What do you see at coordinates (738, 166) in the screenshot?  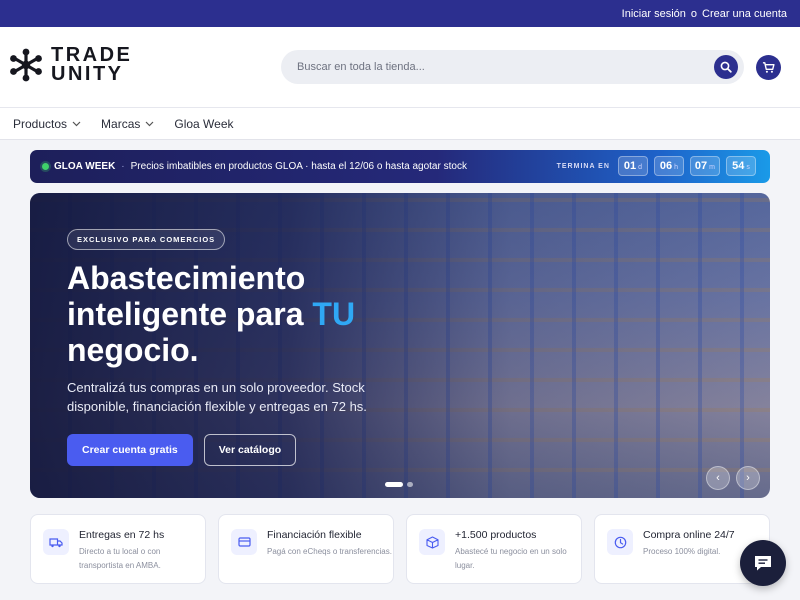 I see `countdown-value: 54` at bounding box center [738, 166].